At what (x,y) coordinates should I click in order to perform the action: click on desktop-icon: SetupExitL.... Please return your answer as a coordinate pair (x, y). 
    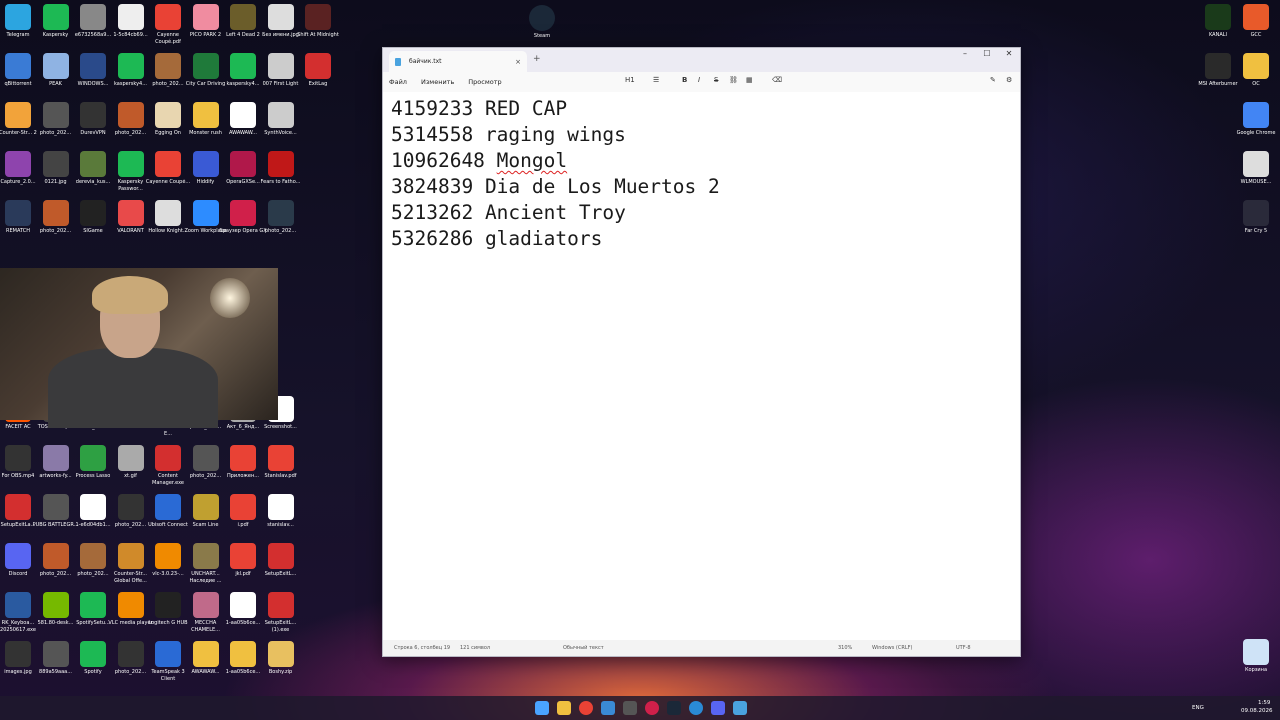
    Looking at the image, I should click on (281, 567).